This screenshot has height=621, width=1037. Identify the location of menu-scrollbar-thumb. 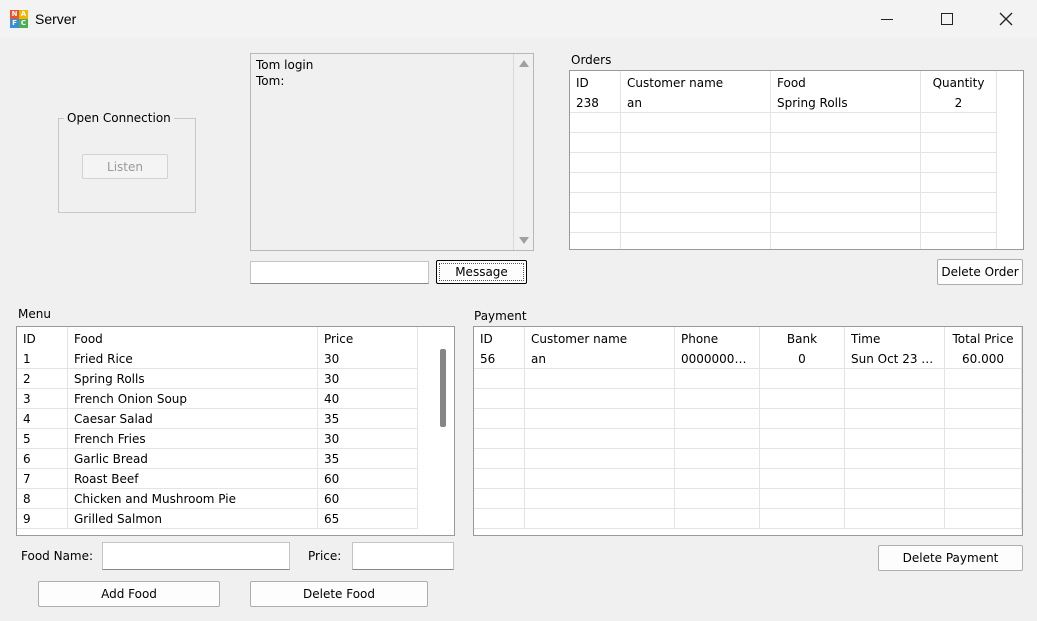
(443, 388).